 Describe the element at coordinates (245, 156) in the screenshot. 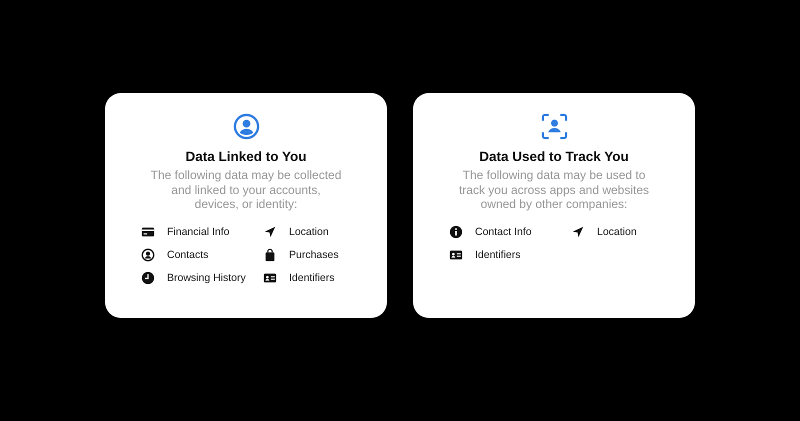

I see `card-title: Data Linked to You` at that location.